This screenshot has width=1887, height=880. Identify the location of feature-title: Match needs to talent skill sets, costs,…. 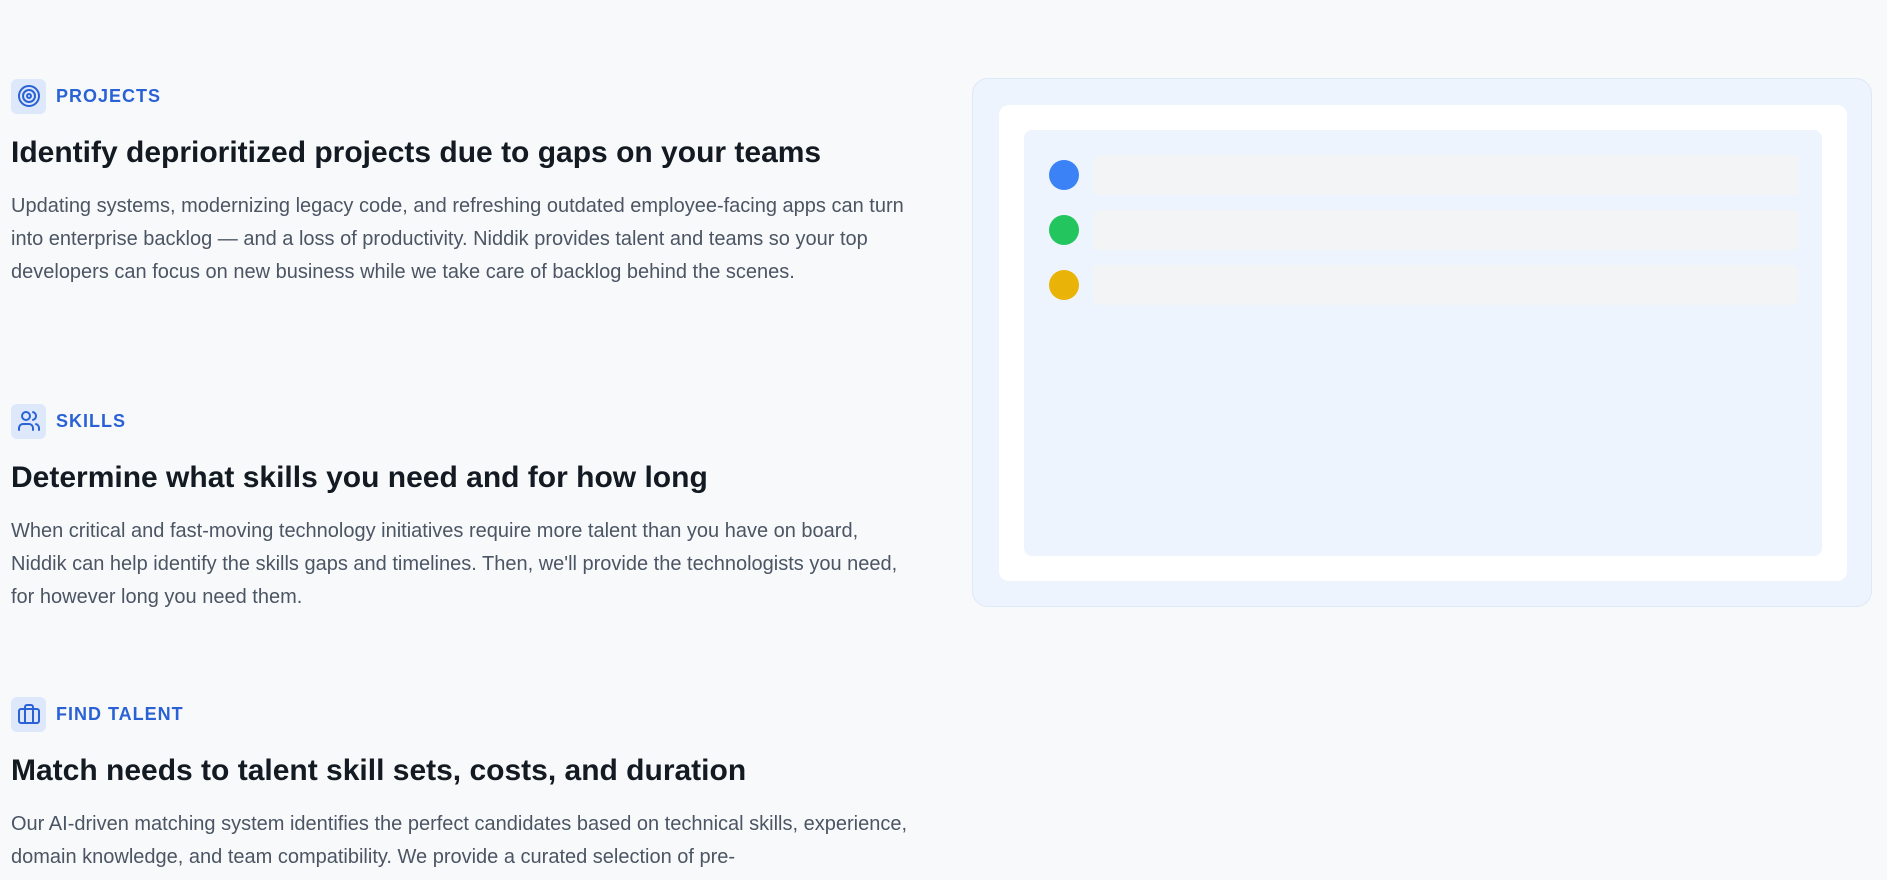
(379, 770).